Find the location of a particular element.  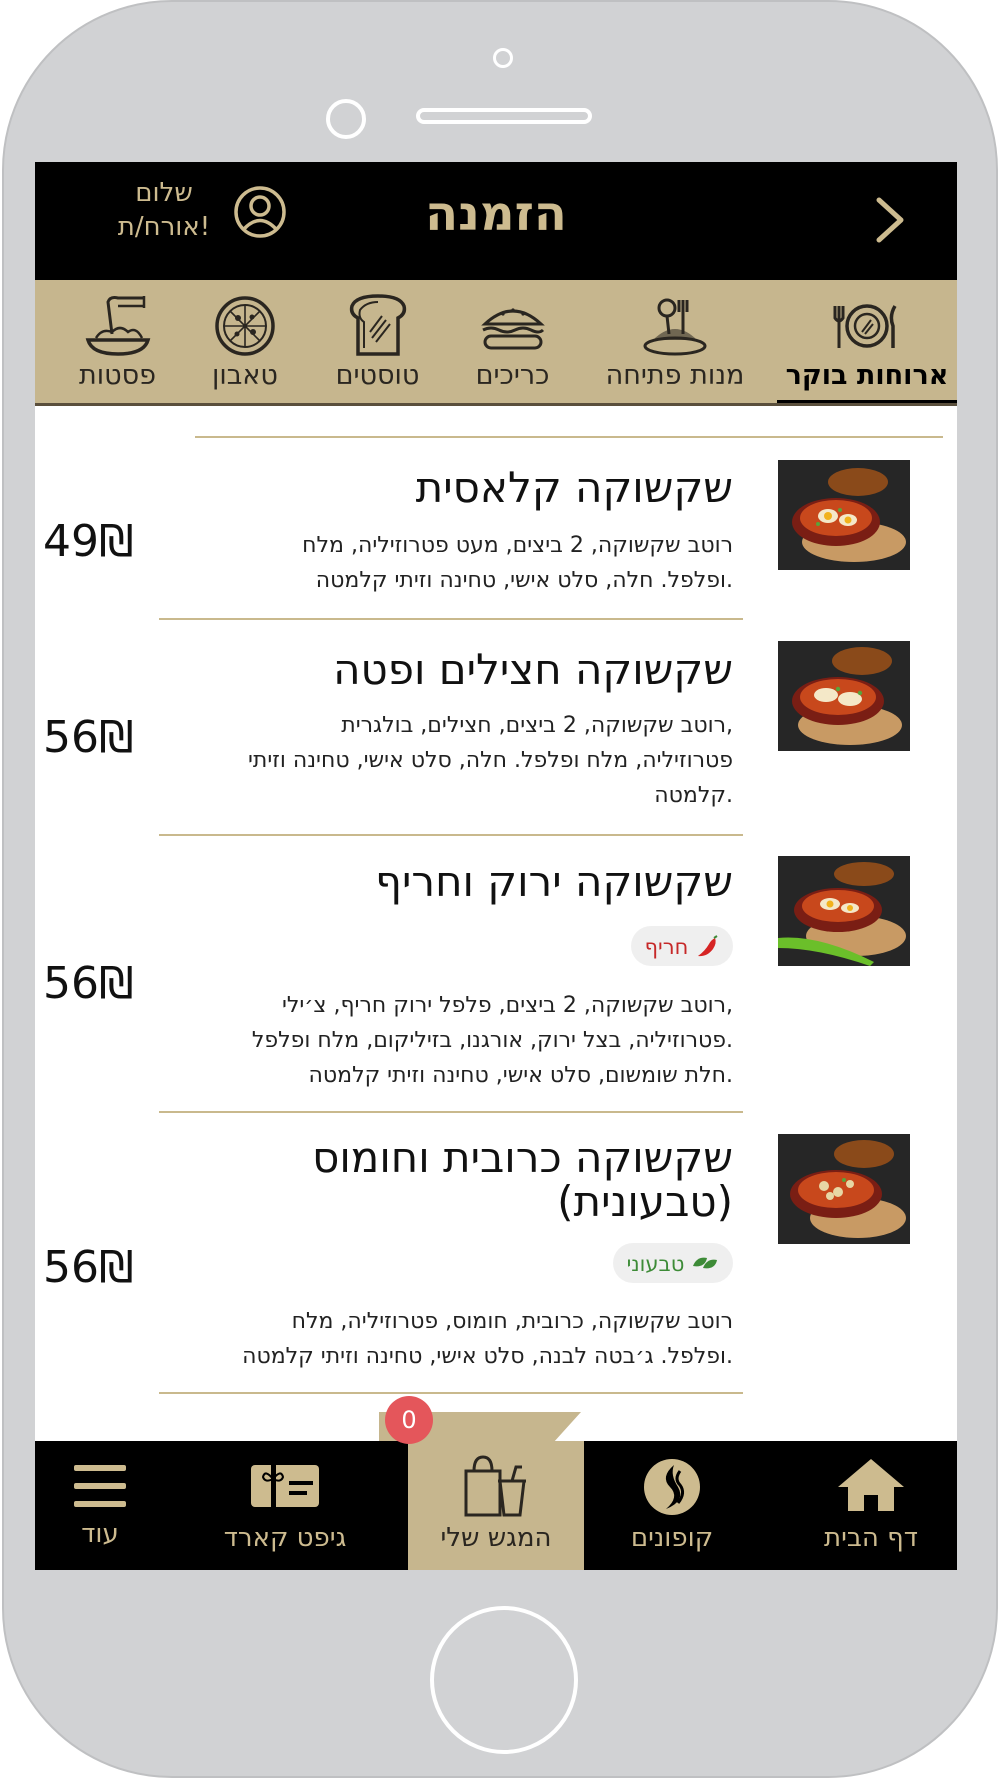

badge-label: חריף is located at coordinates (666, 947).